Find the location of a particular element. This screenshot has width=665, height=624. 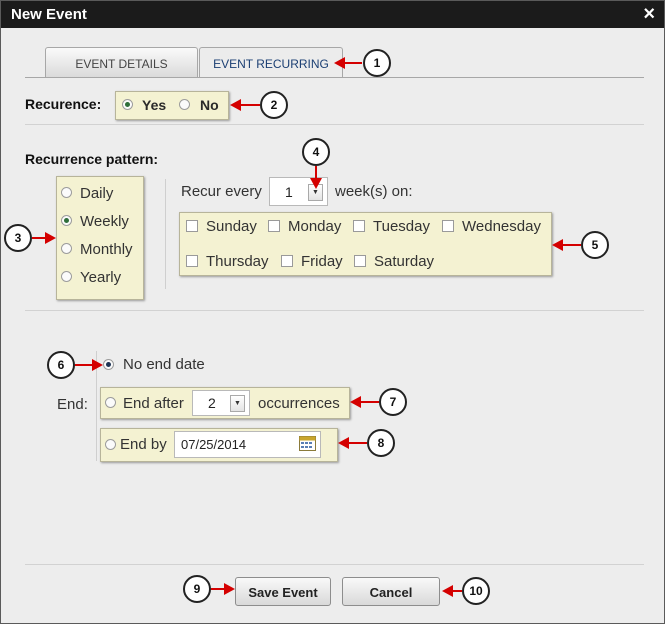

title-bar: New Event × is located at coordinates (332, 14).